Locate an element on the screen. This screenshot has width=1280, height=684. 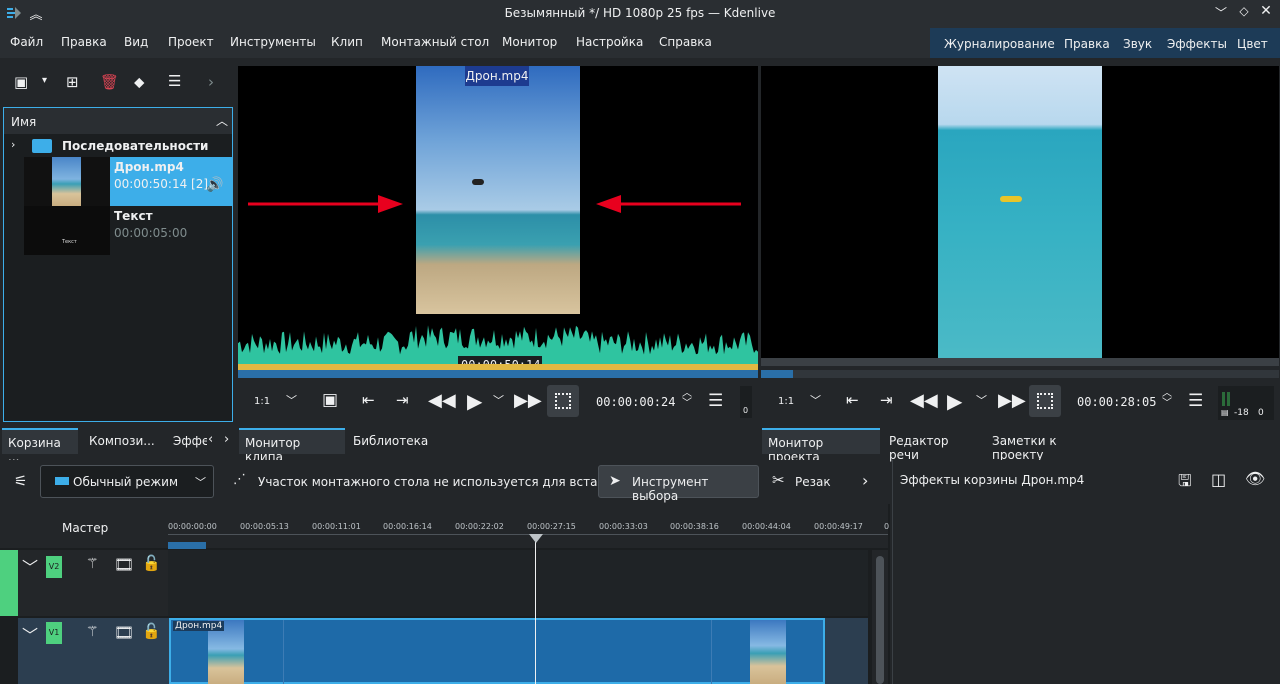
eye-icon: 👁 is located at coordinates (1255, 478).